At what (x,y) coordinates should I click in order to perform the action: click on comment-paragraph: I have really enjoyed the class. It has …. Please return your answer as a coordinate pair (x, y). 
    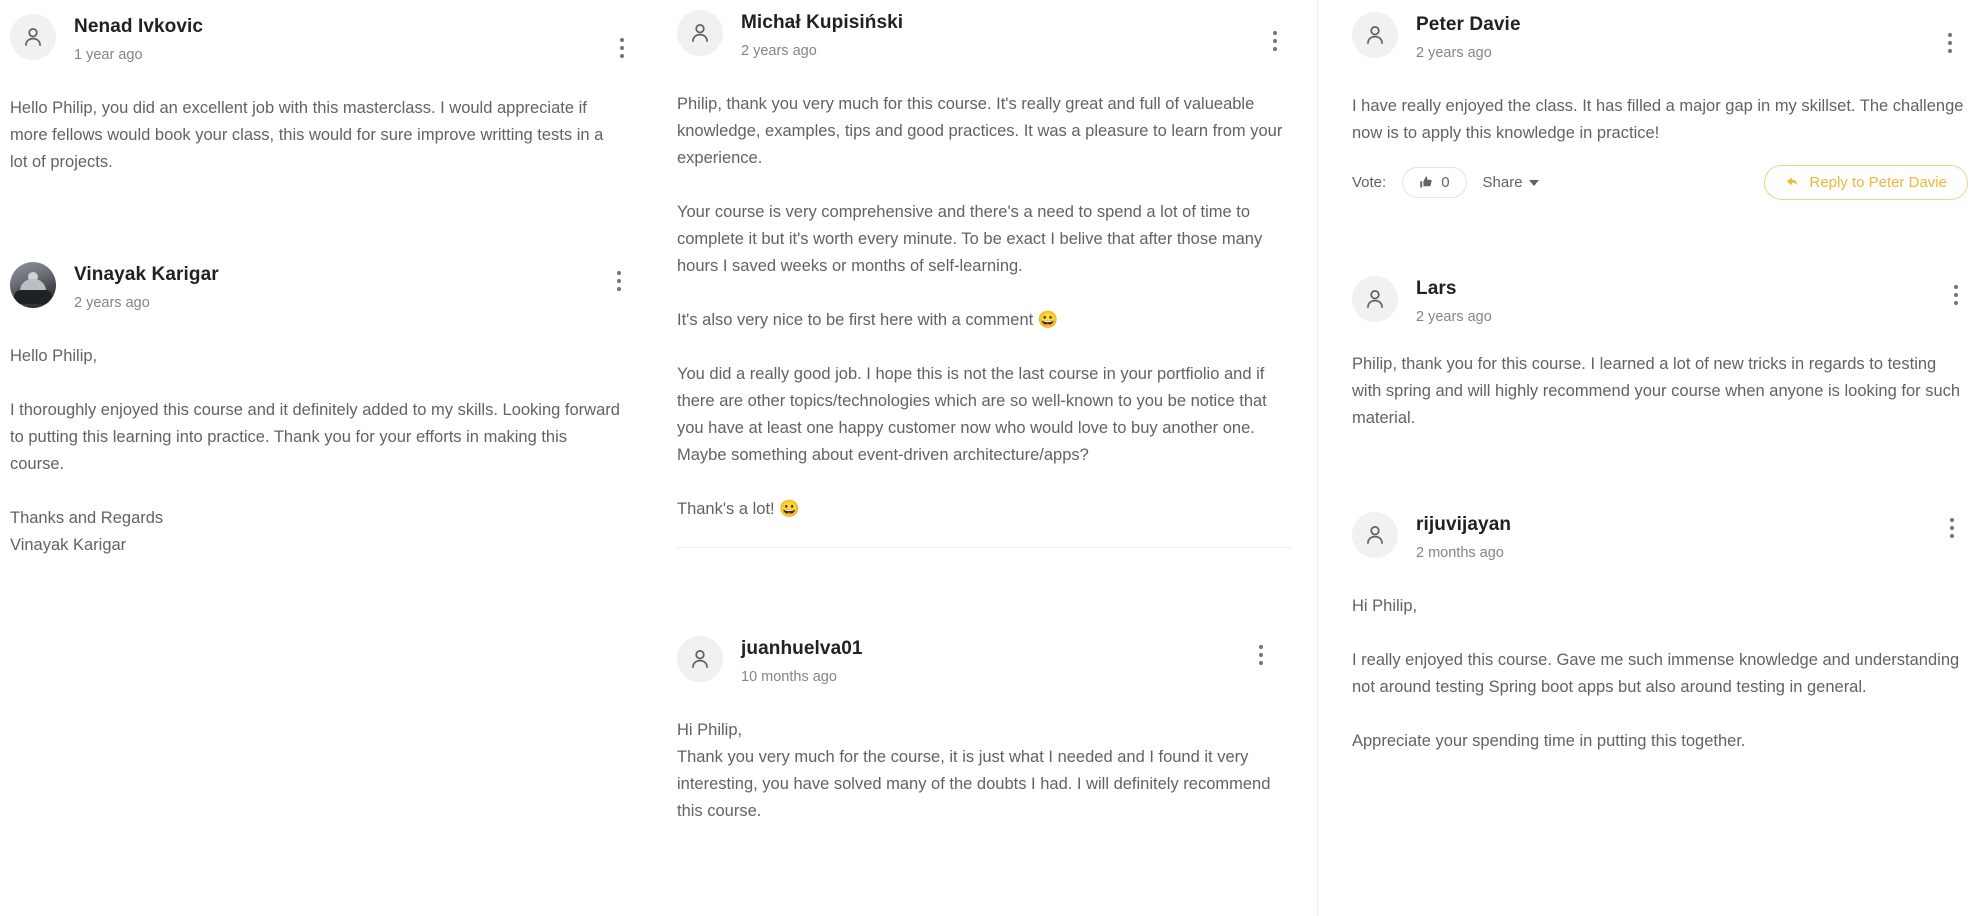
    Looking at the image, I should click on (1658, 119).